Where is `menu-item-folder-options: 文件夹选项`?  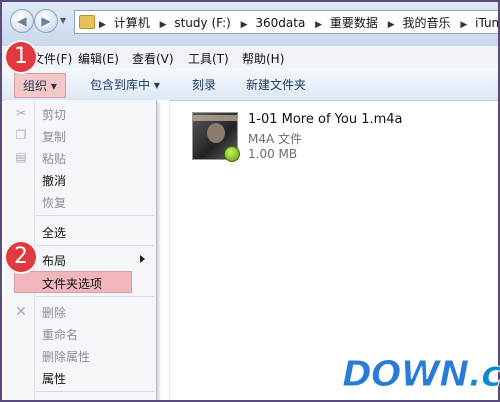 menu-item-folder-options: 文件夹选项 is located at coordinates (80, 282).